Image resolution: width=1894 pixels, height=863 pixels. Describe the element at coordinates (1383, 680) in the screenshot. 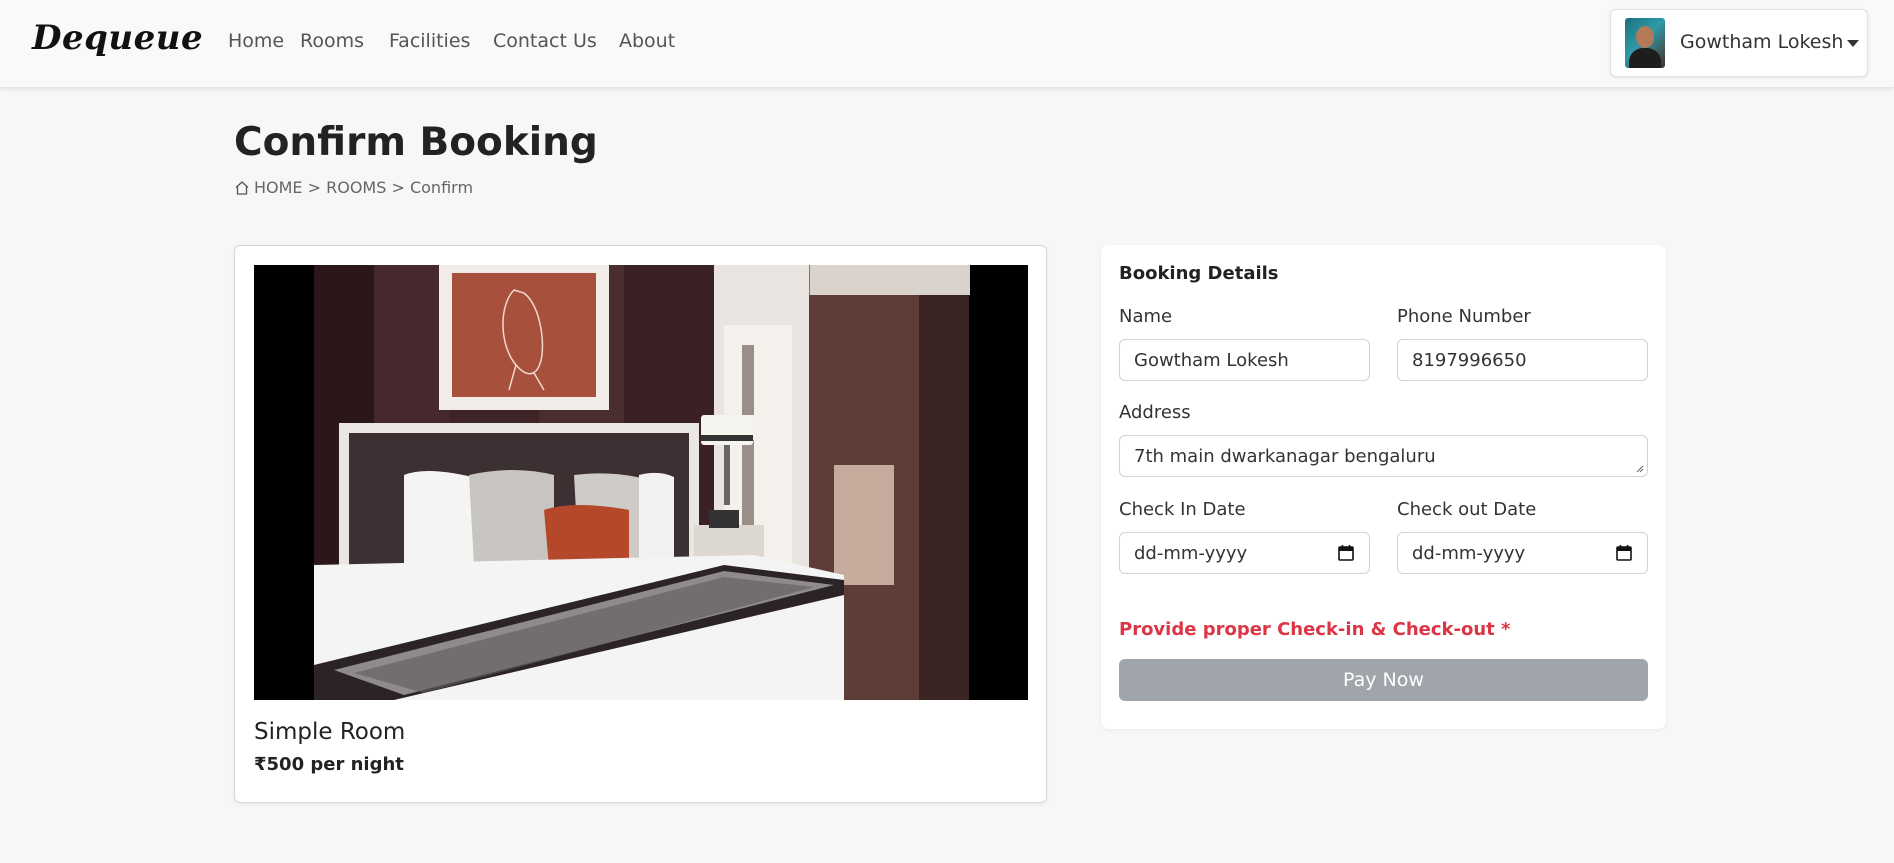

I see `pay-now-button: Pay Now` at that location.